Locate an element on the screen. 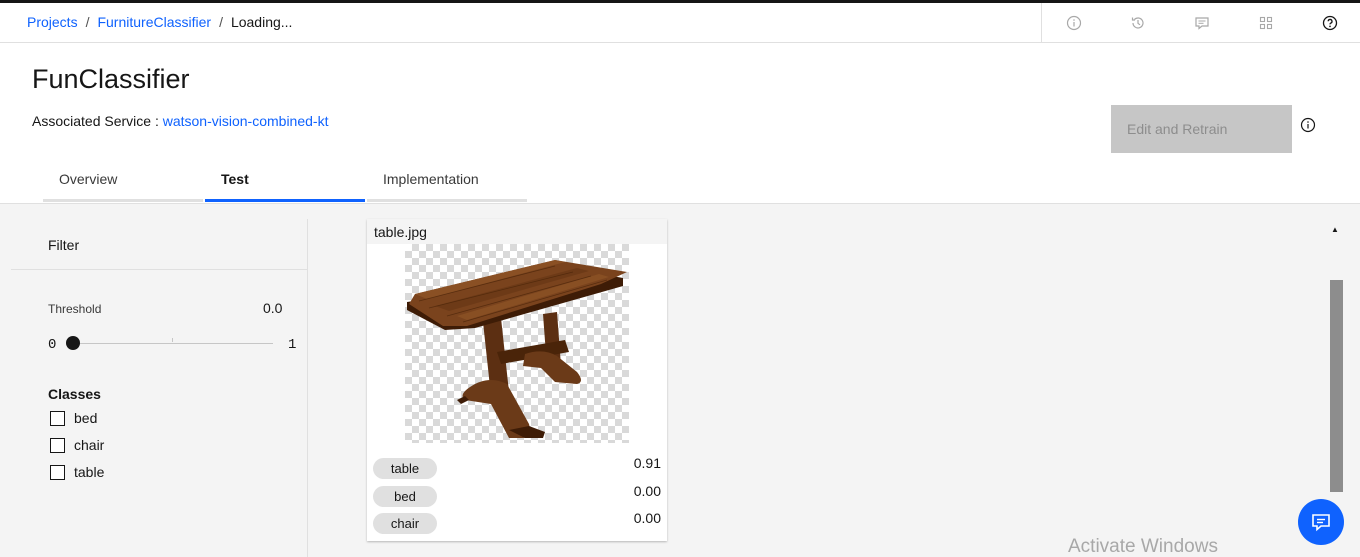  edit-and-retrain-button: Edit and Retrain is located at coordinates (1201, 129).